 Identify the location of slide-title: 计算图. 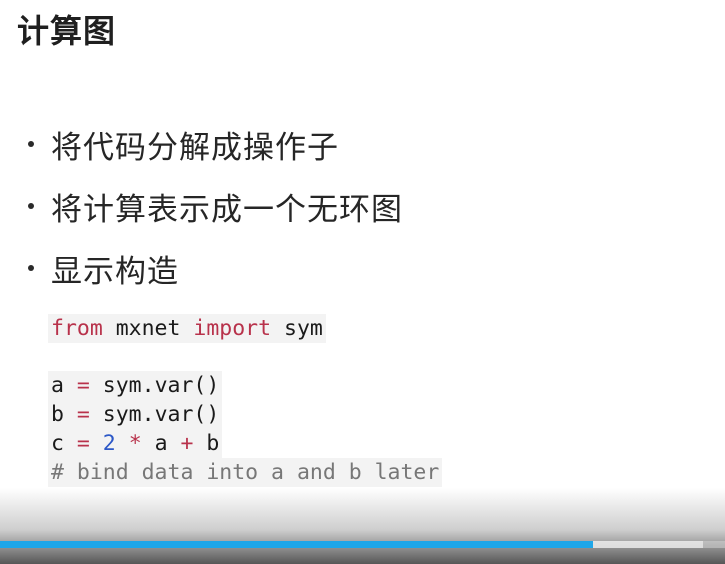
(67, 31).